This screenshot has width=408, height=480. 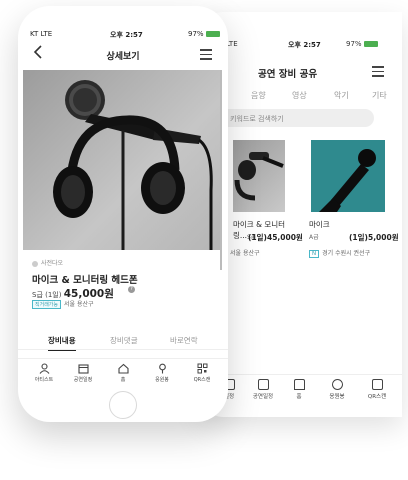 I want to click on microphone-icon, so click(x=347, y=180).